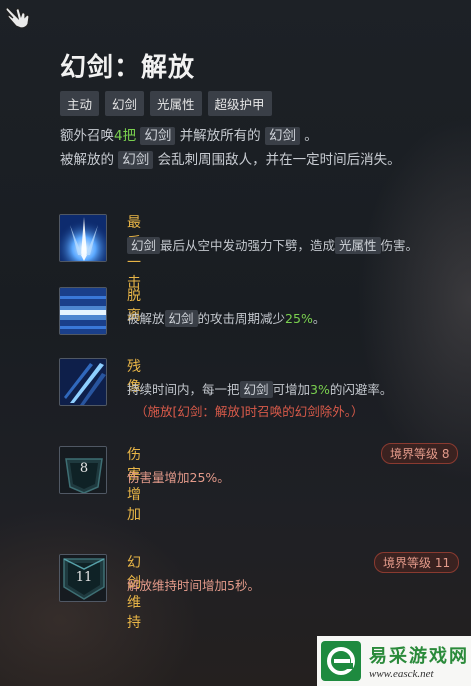 The height and width of the screenshot is (686, 471). I want to click on level-number: 8, so click(84, 468).